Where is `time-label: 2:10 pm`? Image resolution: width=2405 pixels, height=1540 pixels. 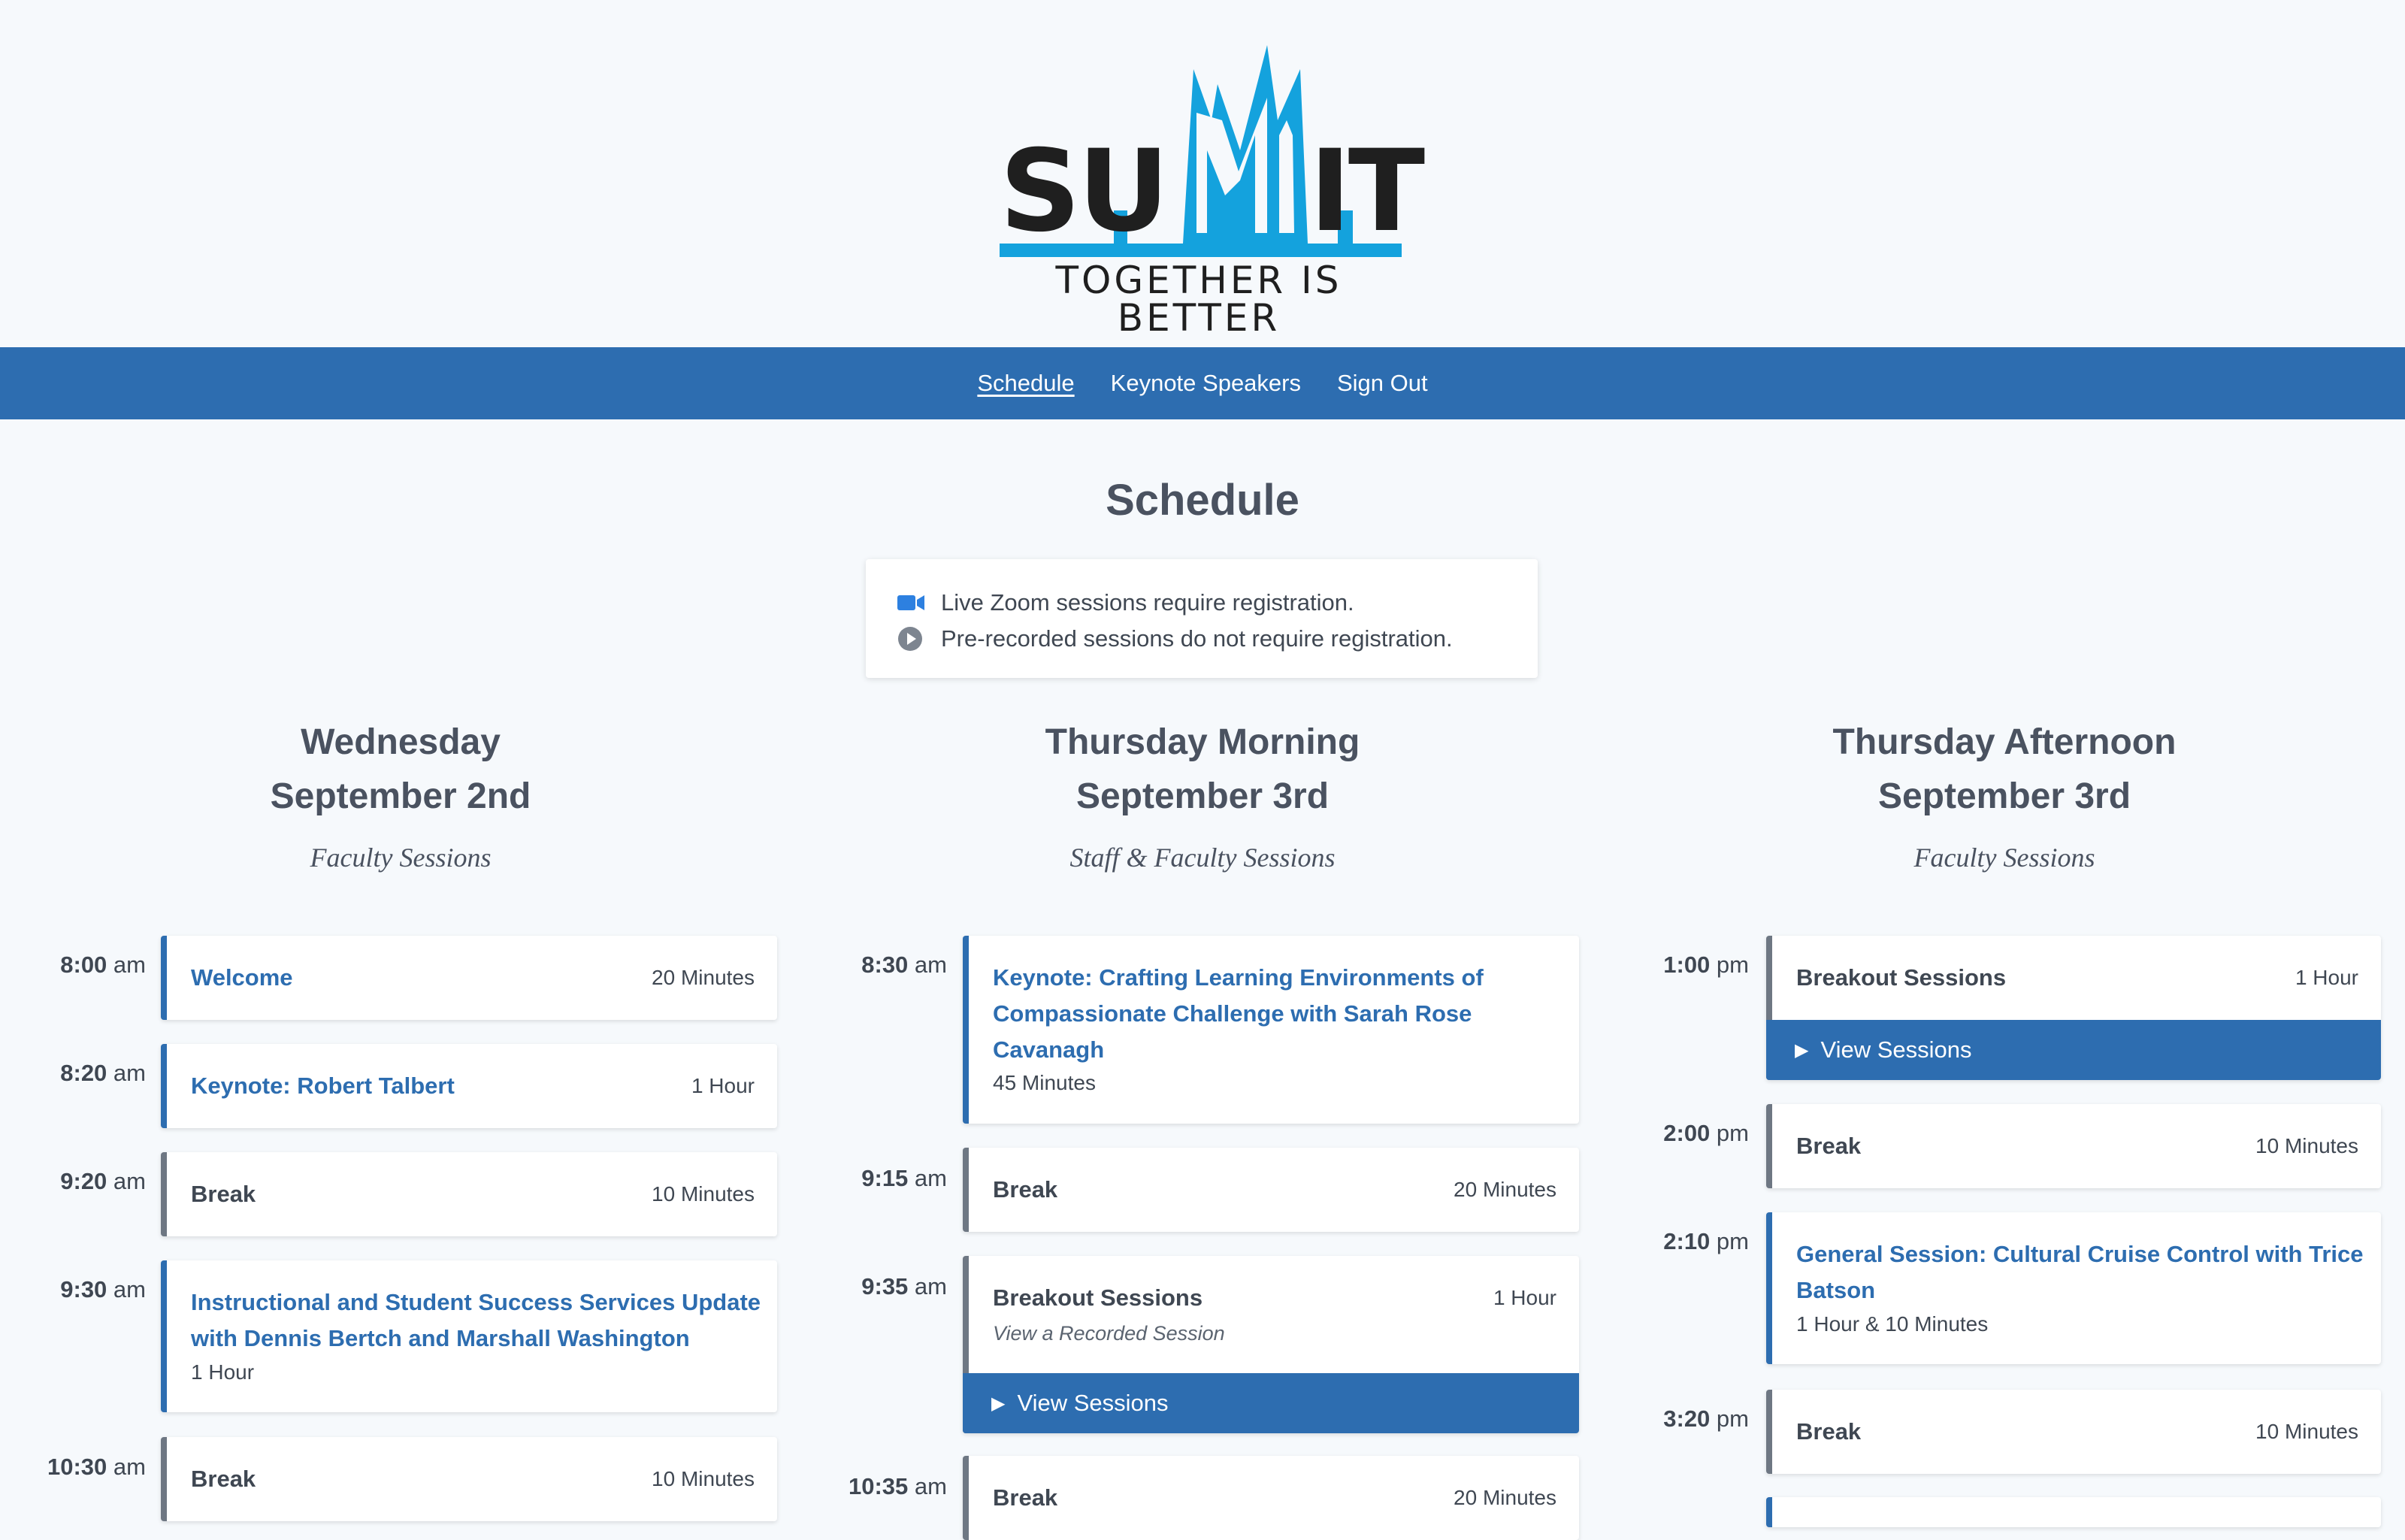
time-label: 2:10 pm is located at coordinates (1706, 1241).